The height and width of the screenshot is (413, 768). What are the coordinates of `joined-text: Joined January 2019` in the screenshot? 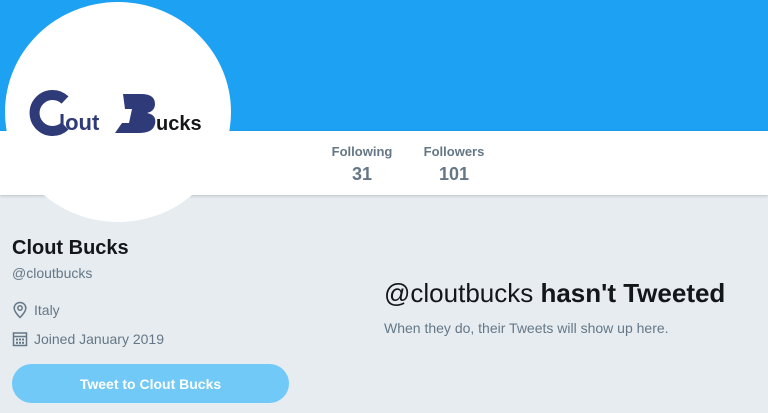 It's located at (99, 339).